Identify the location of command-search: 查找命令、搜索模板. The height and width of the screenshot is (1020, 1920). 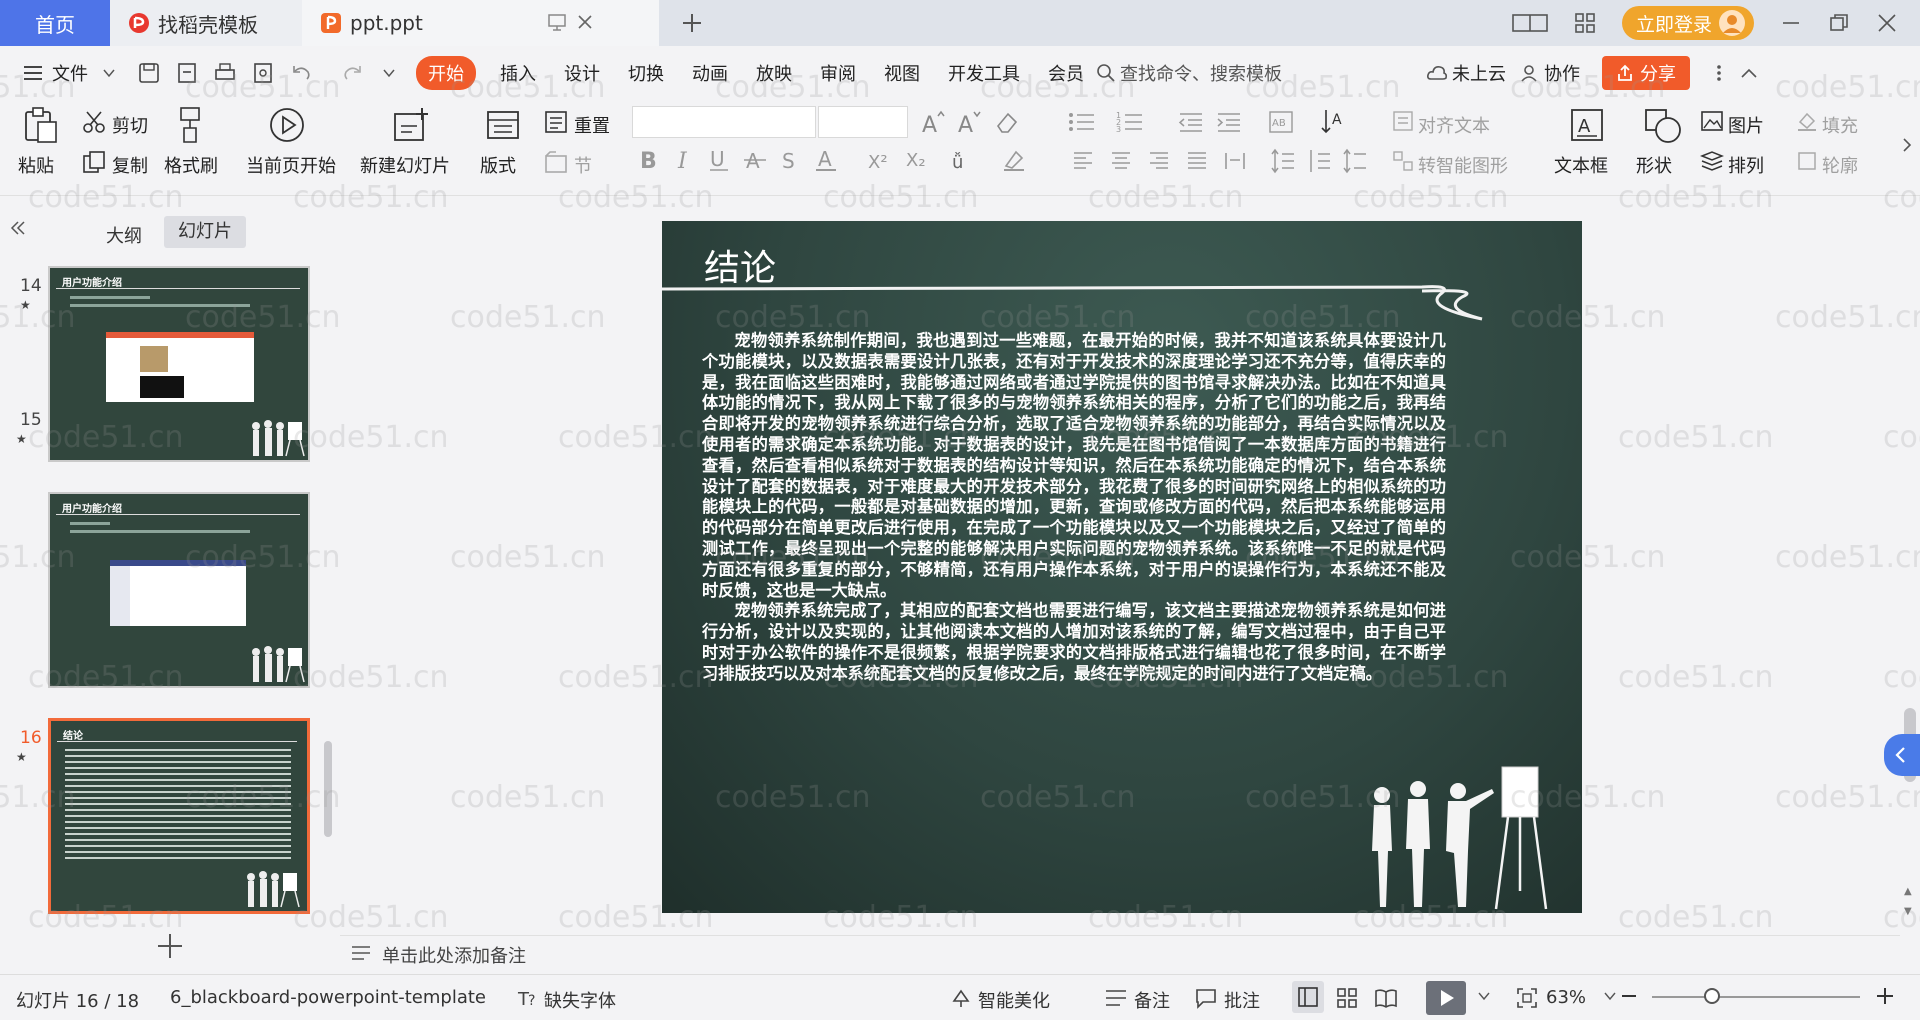
(1201, 73).